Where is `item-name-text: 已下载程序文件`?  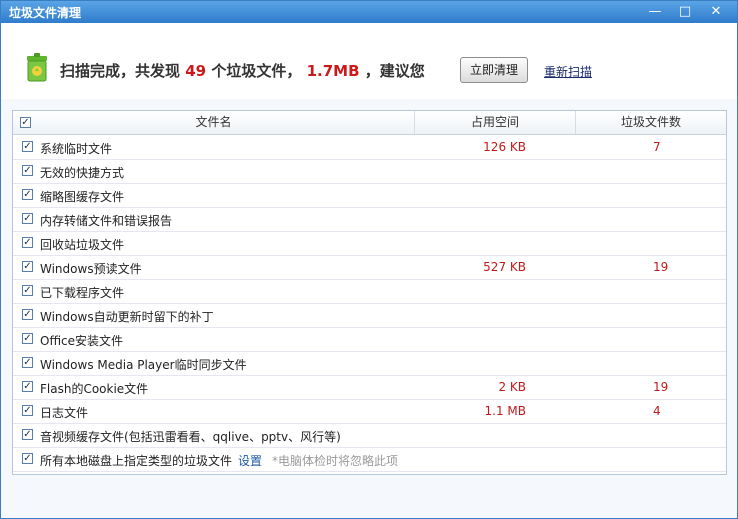
item-name-text: 已下载程序文件 is located at coordinates (82, 293).